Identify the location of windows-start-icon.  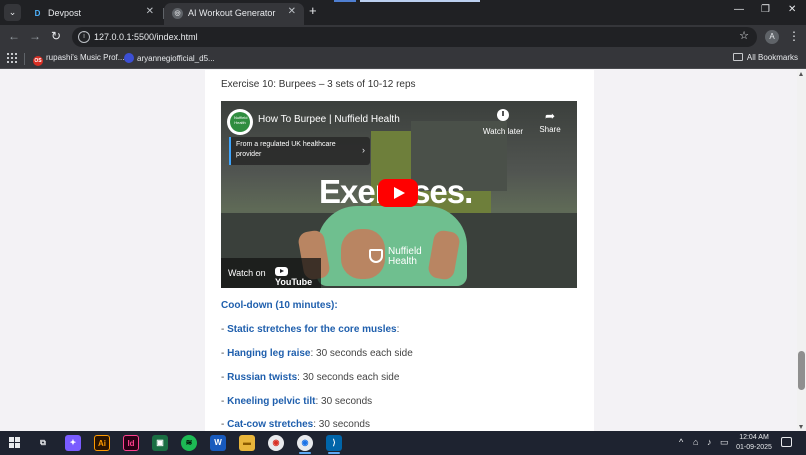
(14, 442).